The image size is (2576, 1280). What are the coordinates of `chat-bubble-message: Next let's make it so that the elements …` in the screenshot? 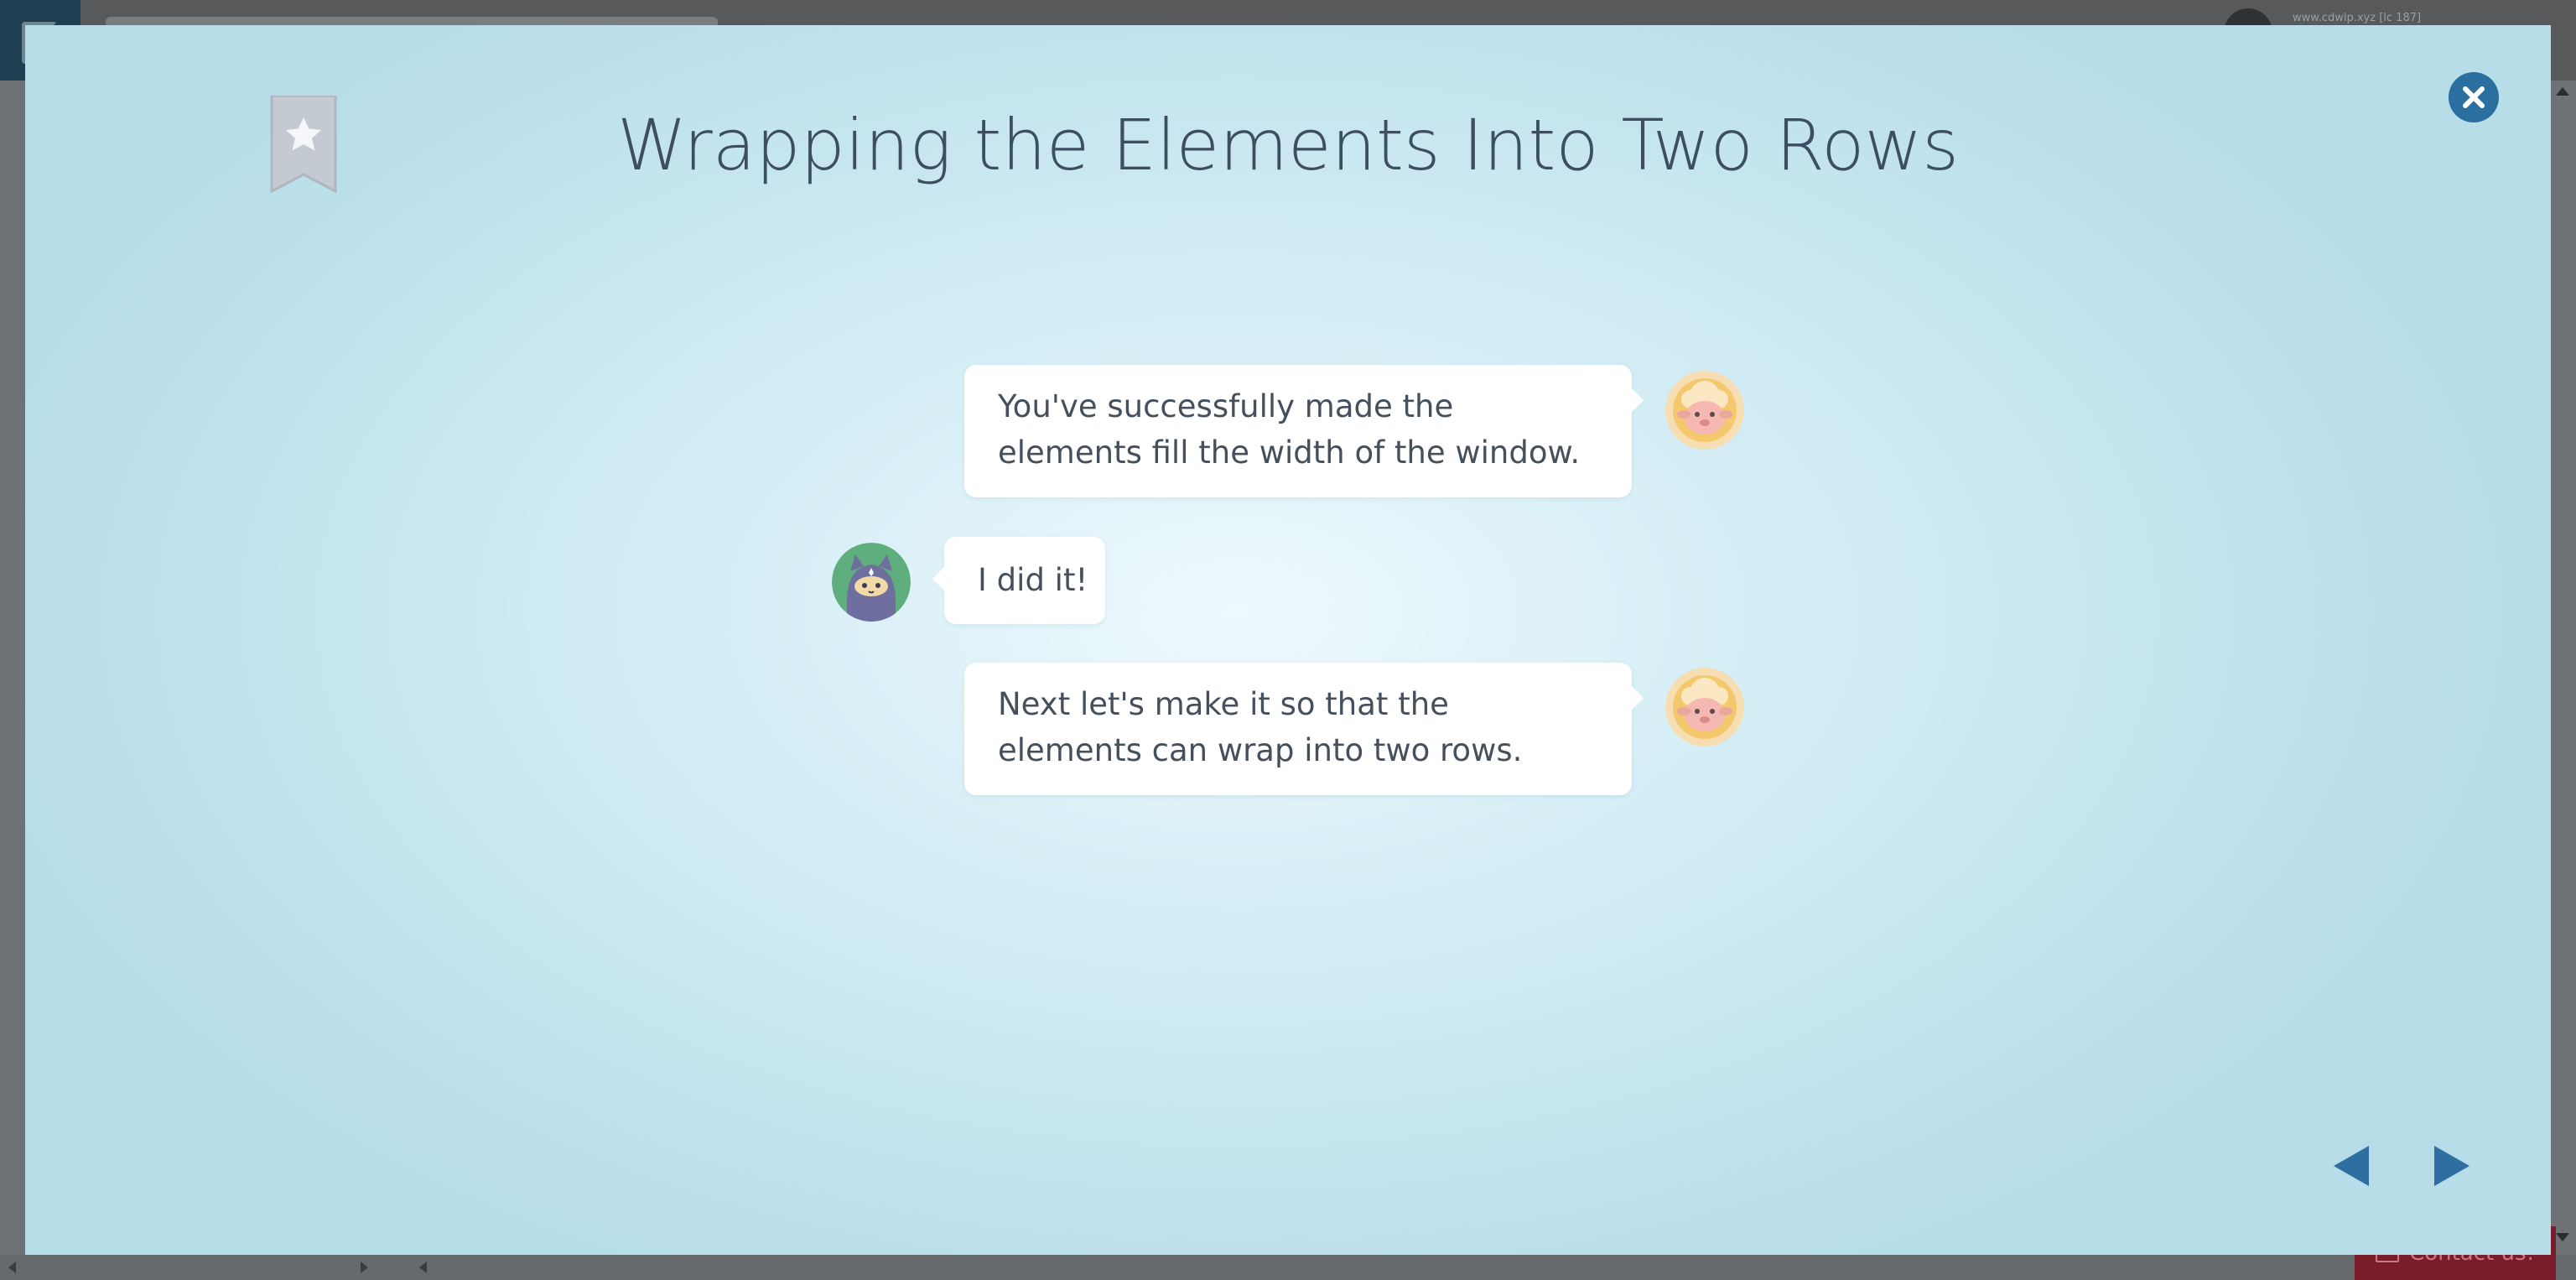 It's located at (1304, 729).